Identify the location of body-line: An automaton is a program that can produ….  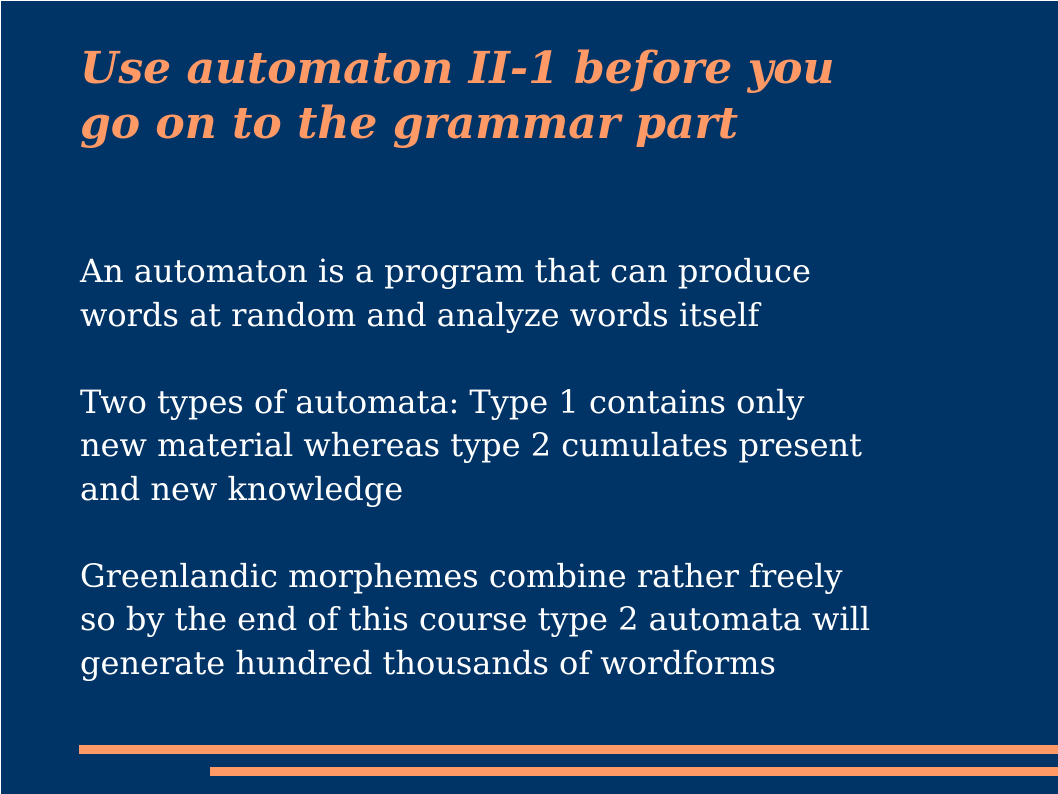
(445, 271).